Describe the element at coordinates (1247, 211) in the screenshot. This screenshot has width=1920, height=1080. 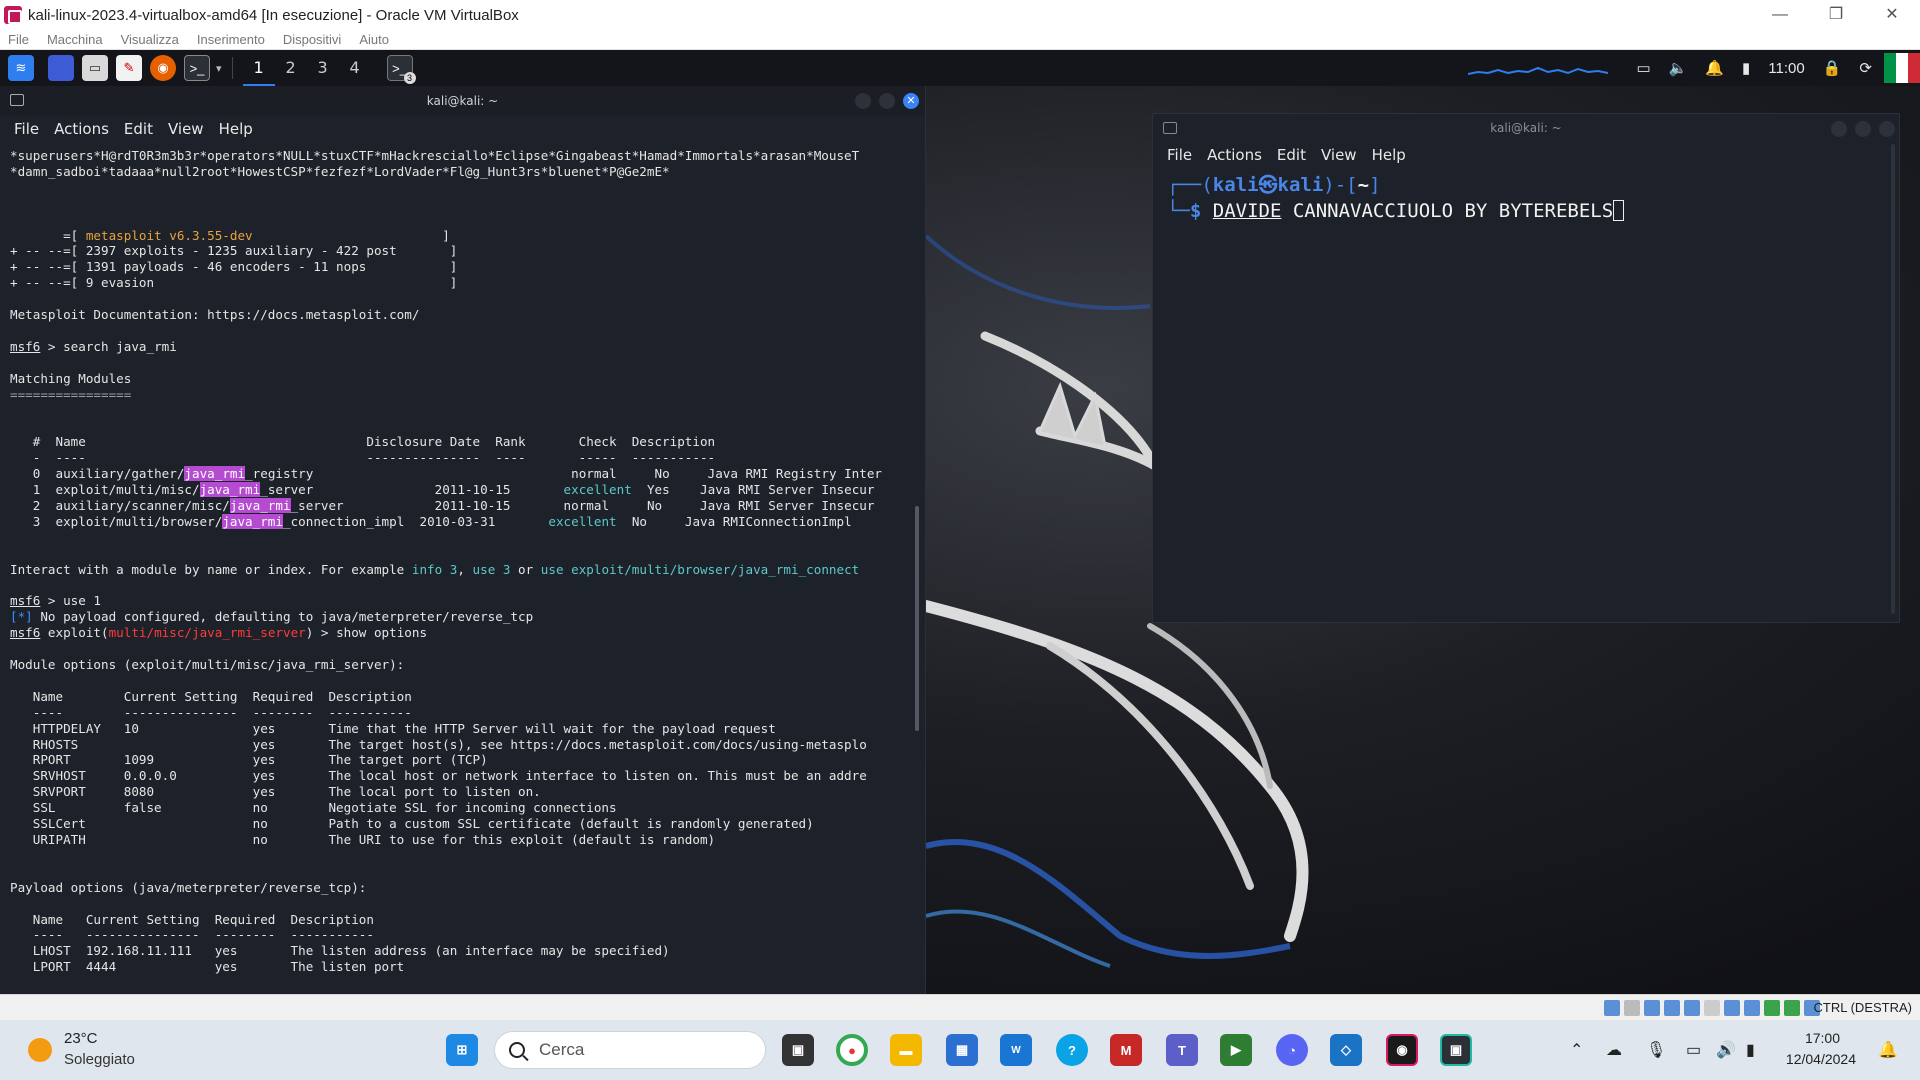
I see `typed-command: DAVIDE` at that location.